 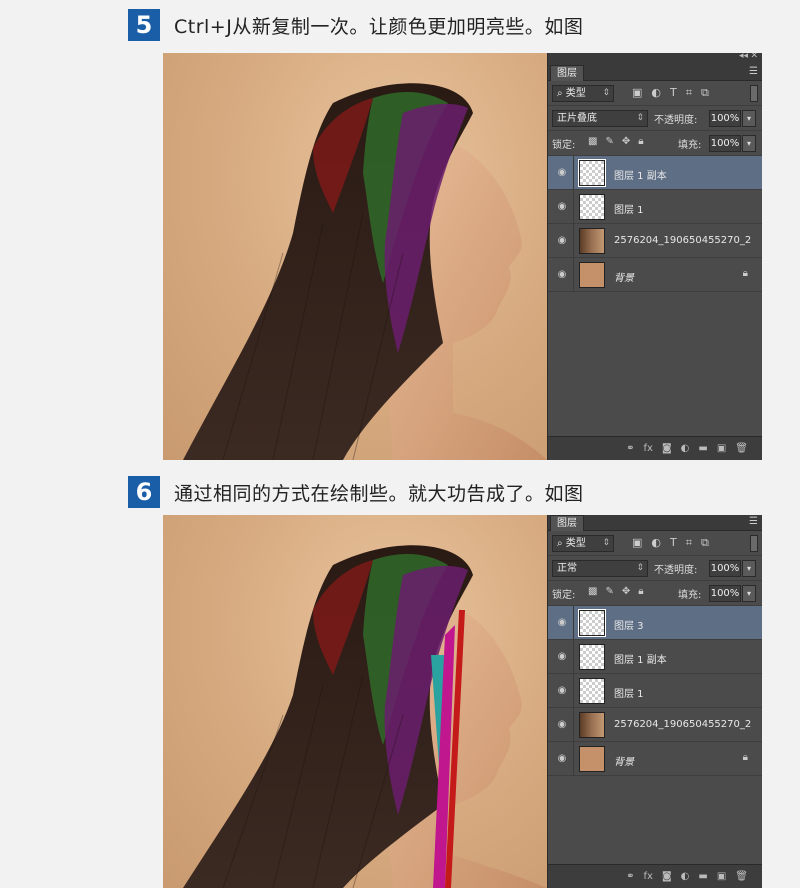 What do you see at coordinates (600, 118) in the screenshot?
I see `blend-mode-select: 正片叠底 ⇕` at bounding box center [600, 118].